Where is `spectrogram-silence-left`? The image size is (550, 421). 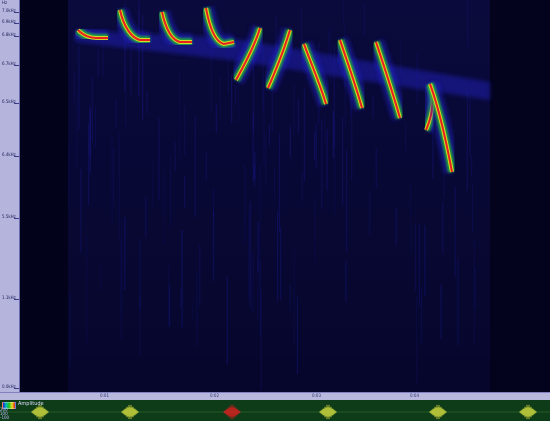
spectrogram-silence-left is located at coordinates (44, 196).